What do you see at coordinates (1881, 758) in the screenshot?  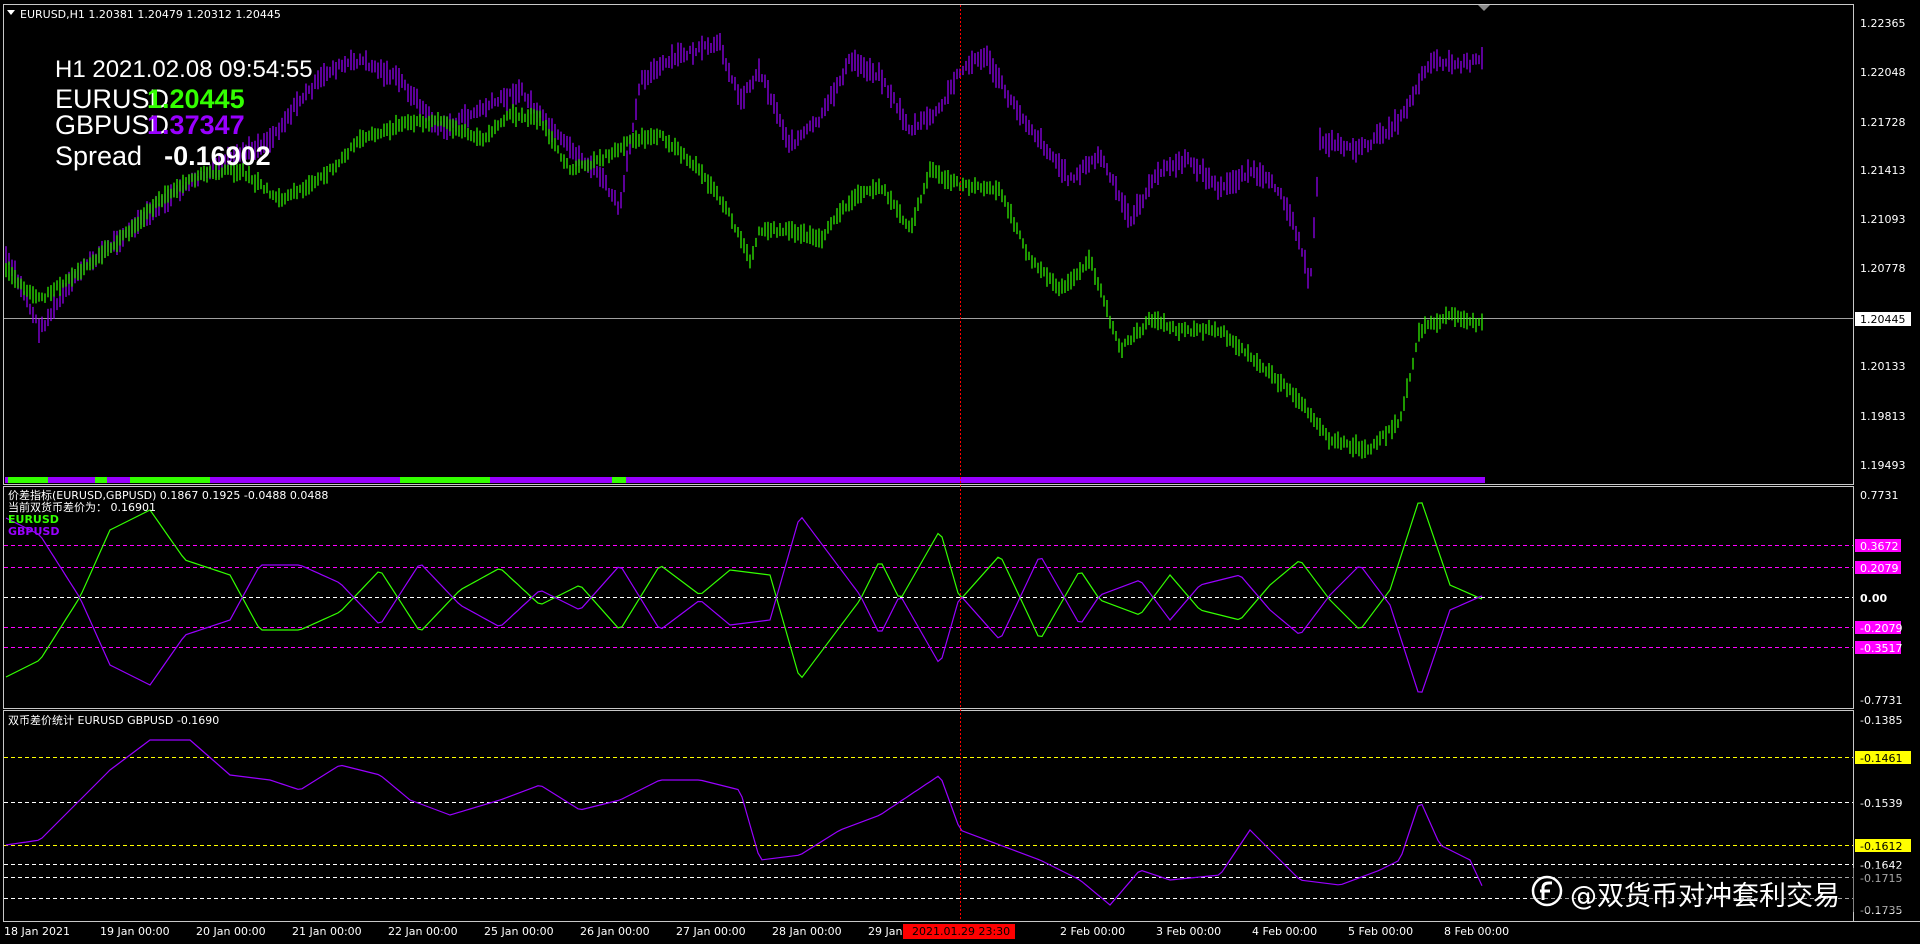 I see `ind2-axis-label: -0.1461` at bounding box center [1881, 758].